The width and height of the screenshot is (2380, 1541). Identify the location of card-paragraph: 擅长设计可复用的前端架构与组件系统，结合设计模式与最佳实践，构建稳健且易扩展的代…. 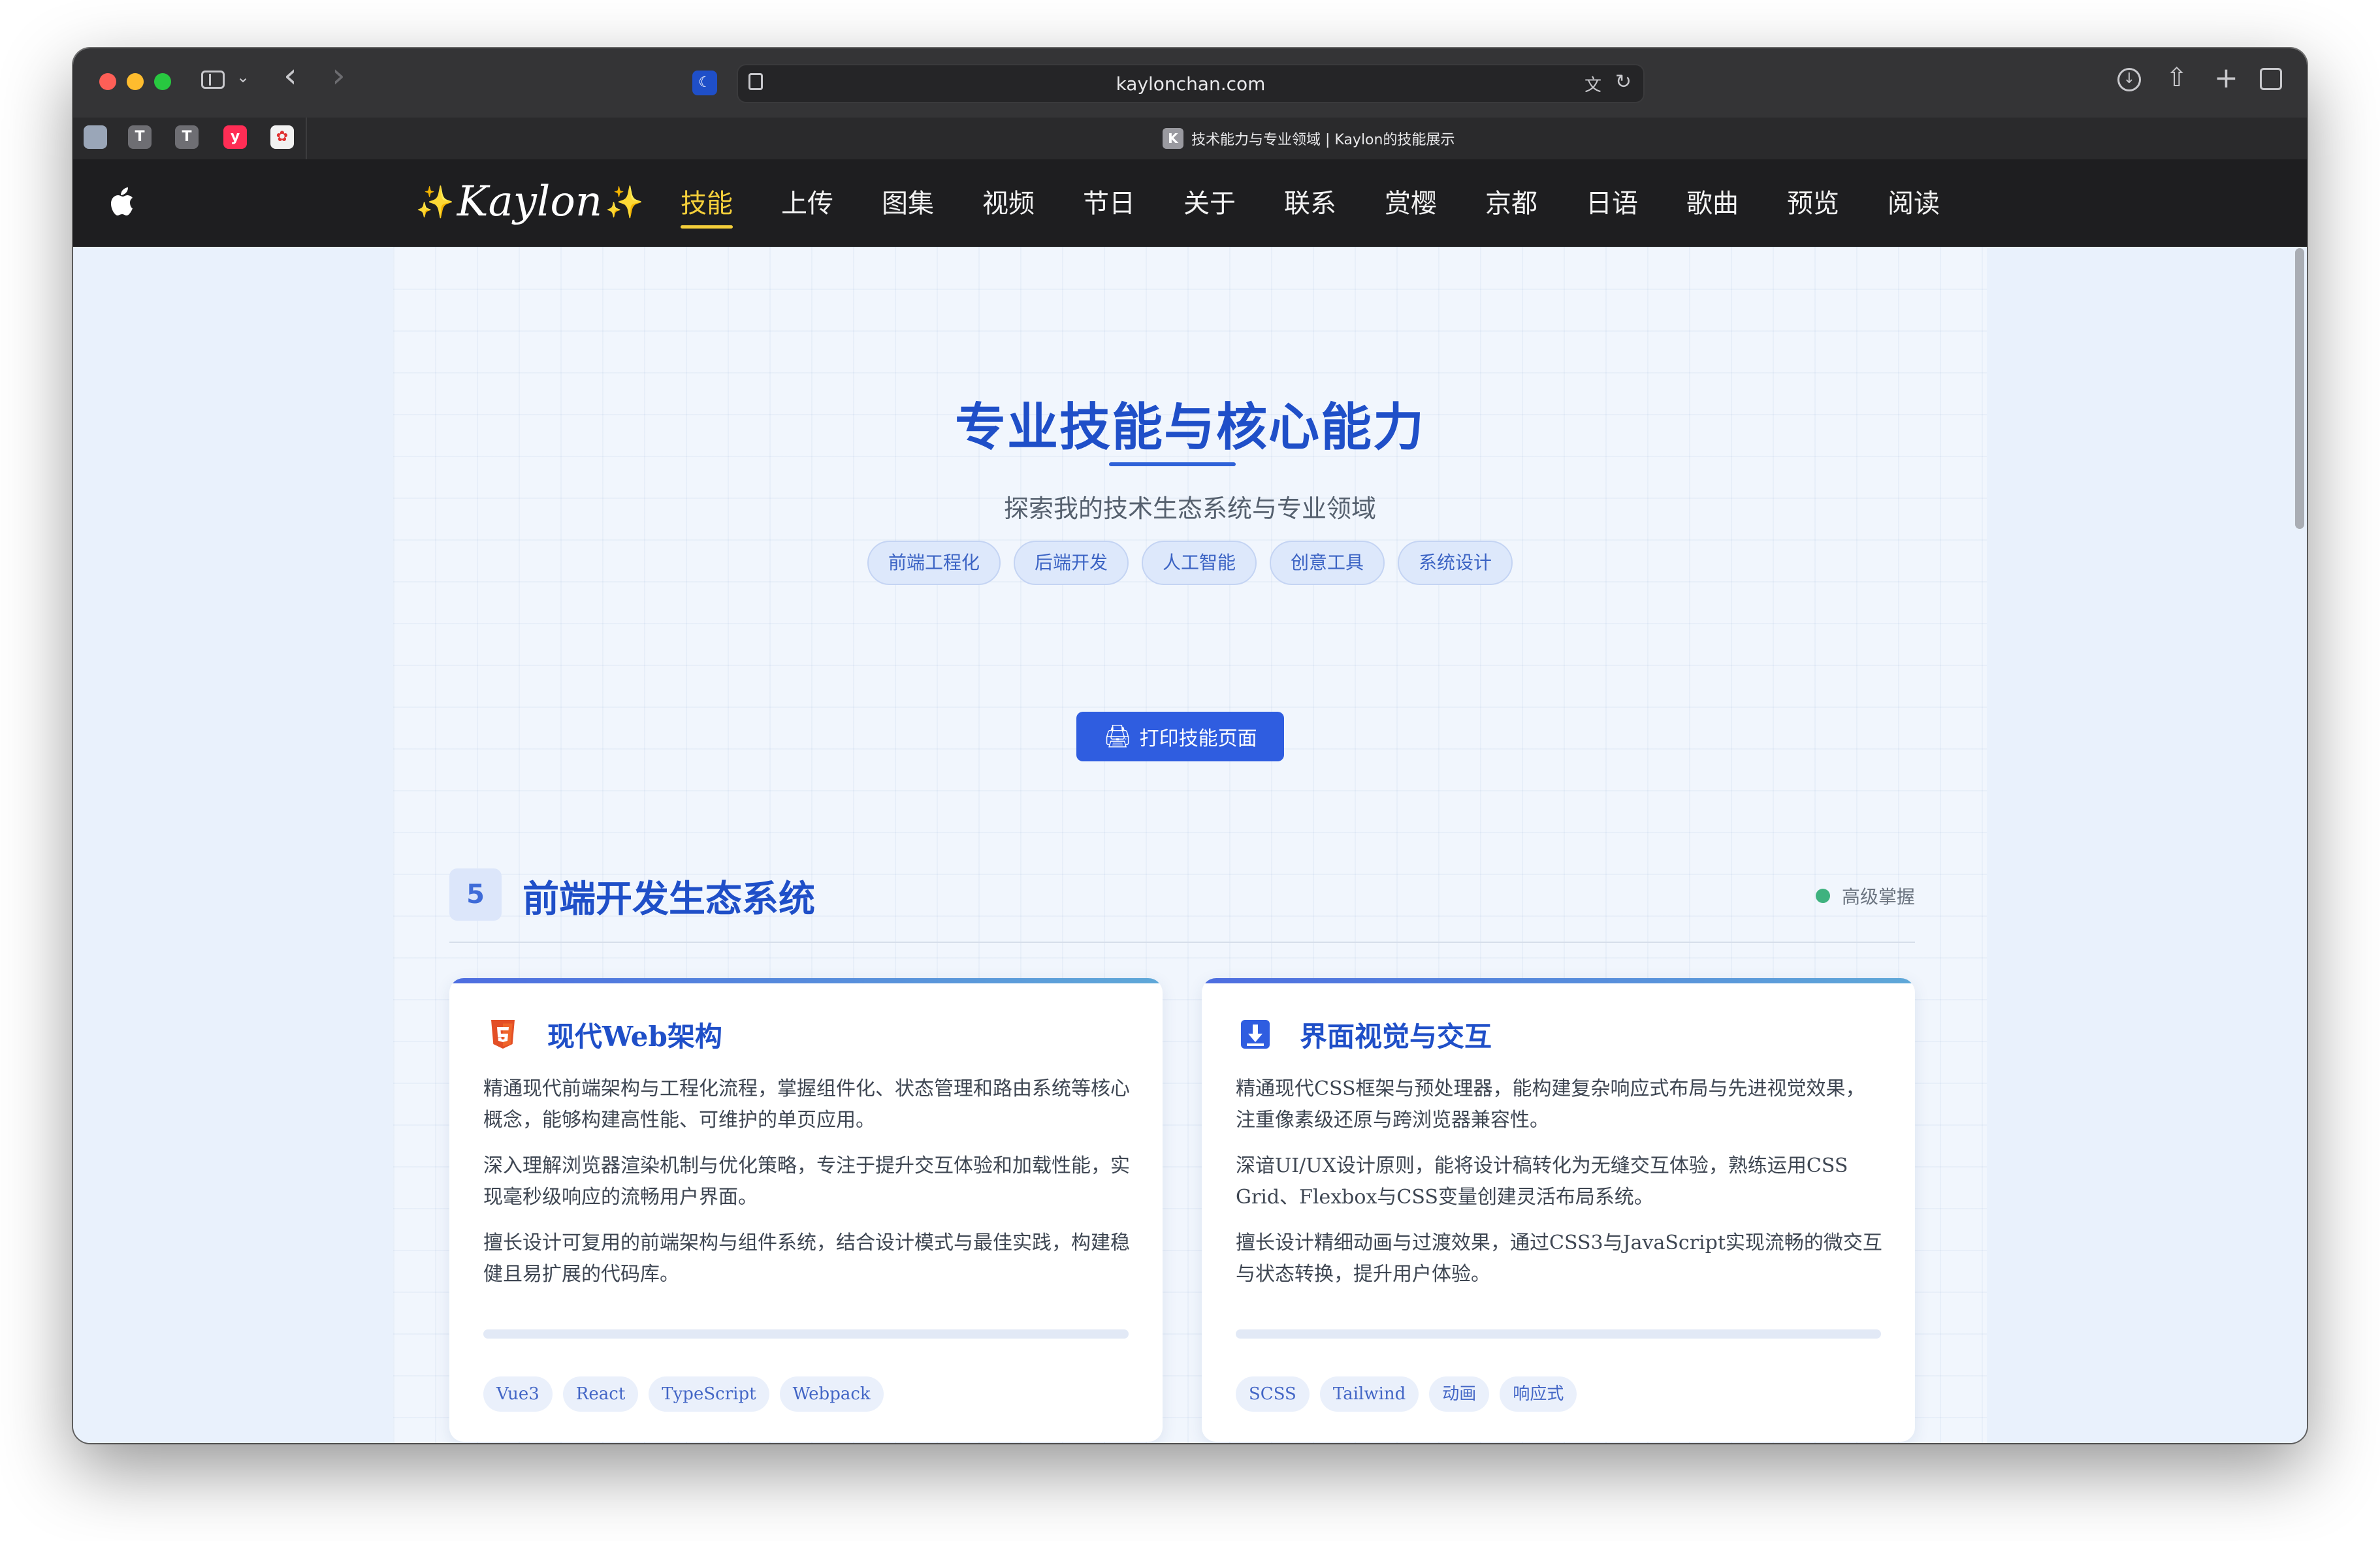
(806, 1258).